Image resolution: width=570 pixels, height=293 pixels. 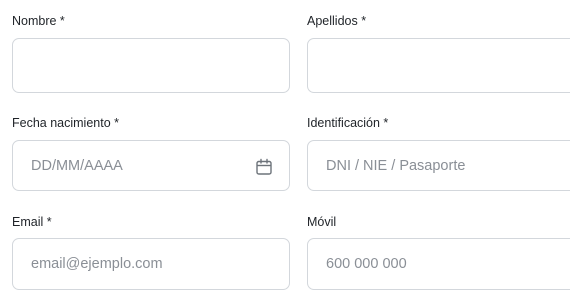 What do you see at coordinates (438, 65) in the screenshot?
I see `apellidos-input` at bounding box center [438, 65].